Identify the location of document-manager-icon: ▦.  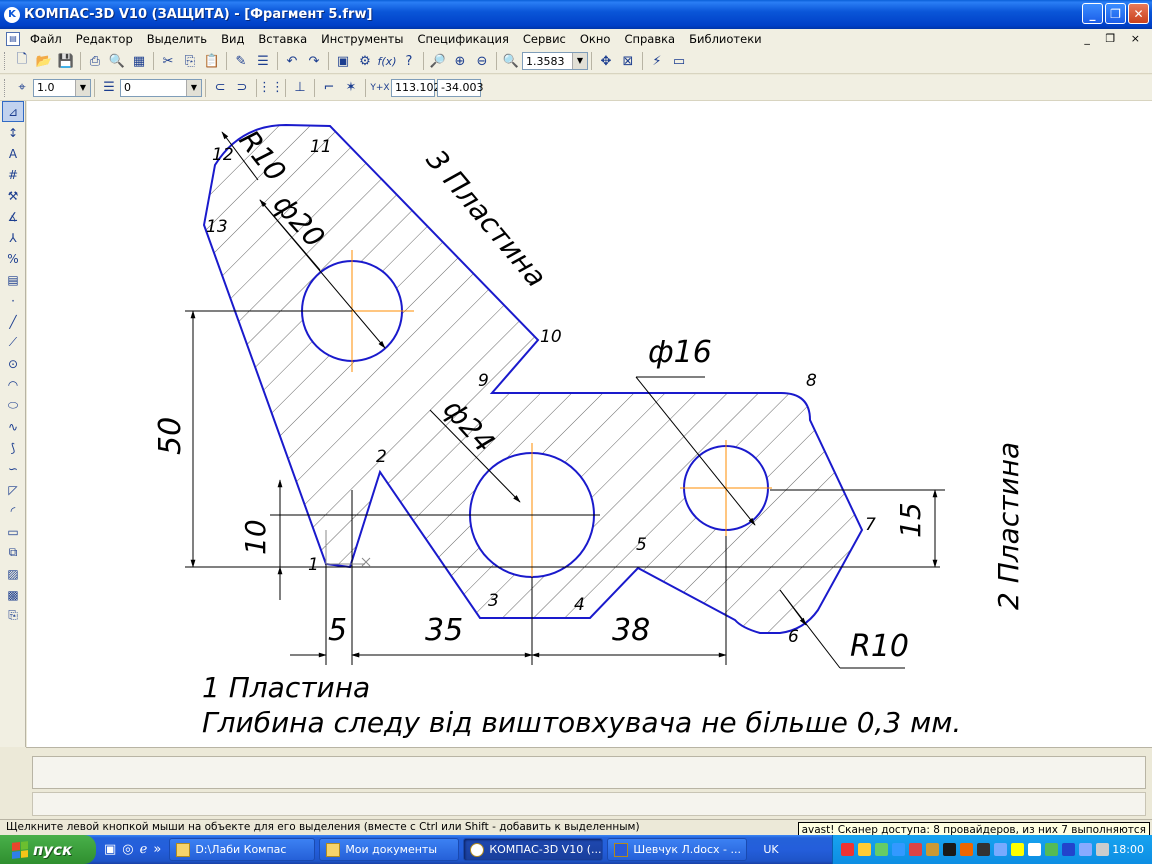
(139, 61).